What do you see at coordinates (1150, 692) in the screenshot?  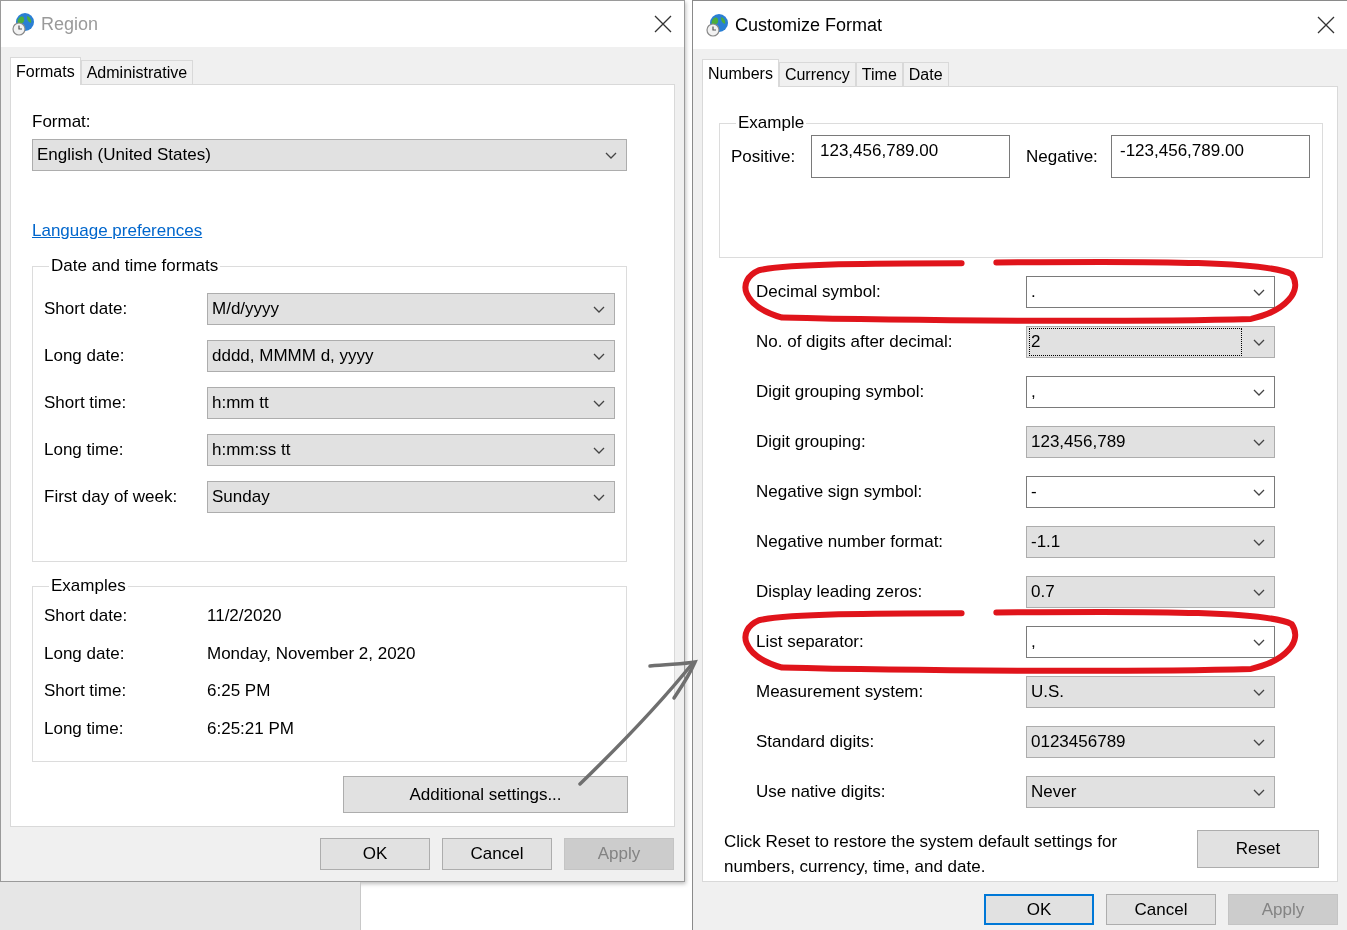 I see `dropdown: U.S.` at bounding box center [1150, 692].